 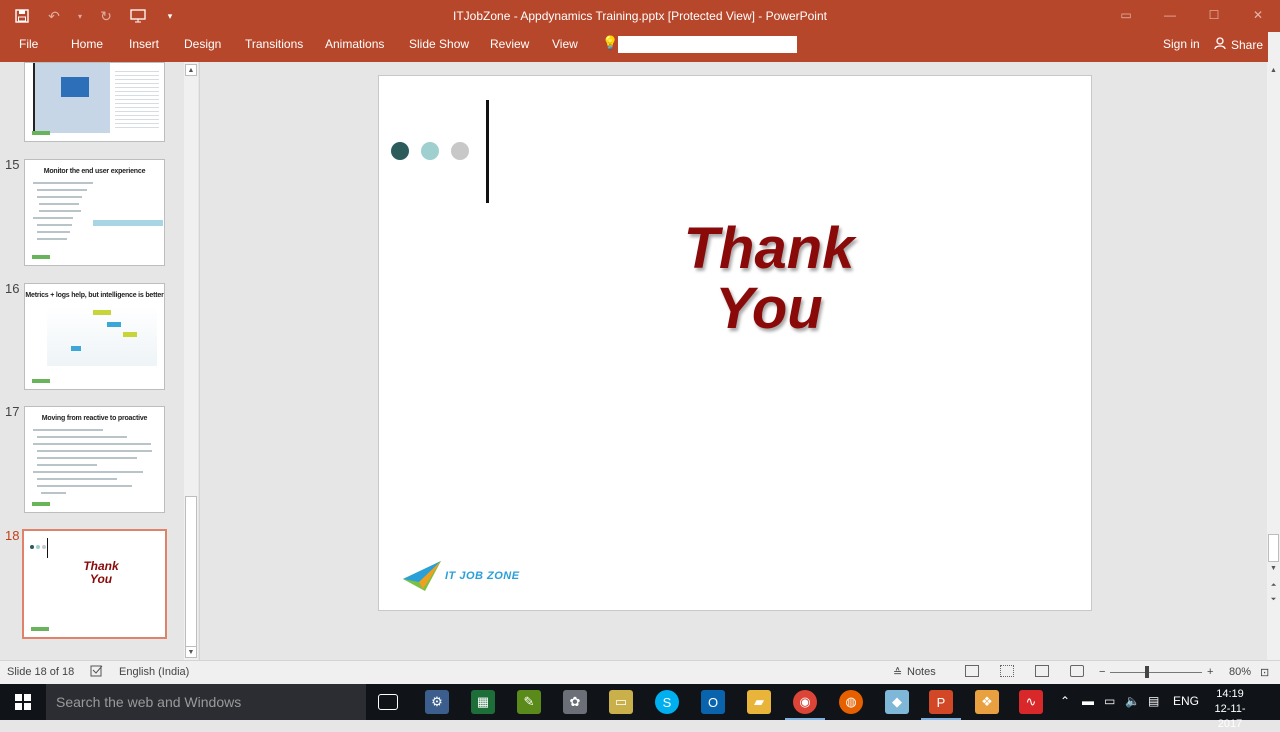 I want to click on powerpoint-icon: P, so click(x=941, y=705).